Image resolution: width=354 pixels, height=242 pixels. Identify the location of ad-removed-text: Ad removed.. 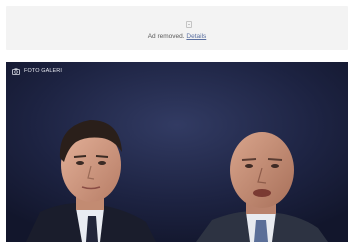
(166, 36).